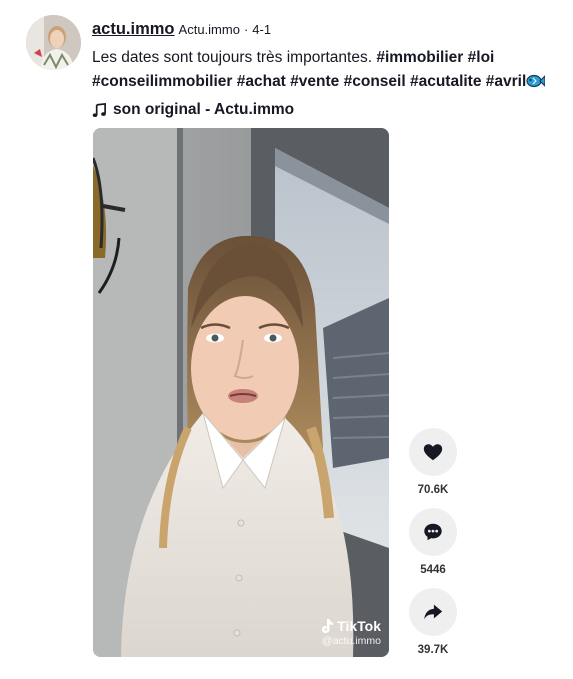 This screenshot has height=679, width=573. I want to click on avatar-image, so click(53, 42).